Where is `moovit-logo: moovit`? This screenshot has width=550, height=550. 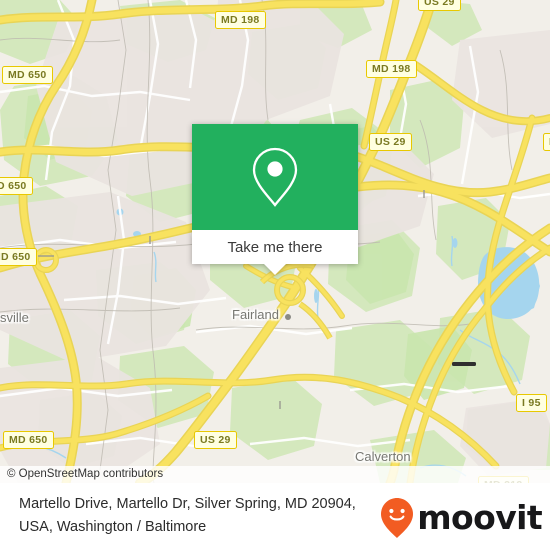
moovit-logo: moovit is located at coordinates (461, 518).